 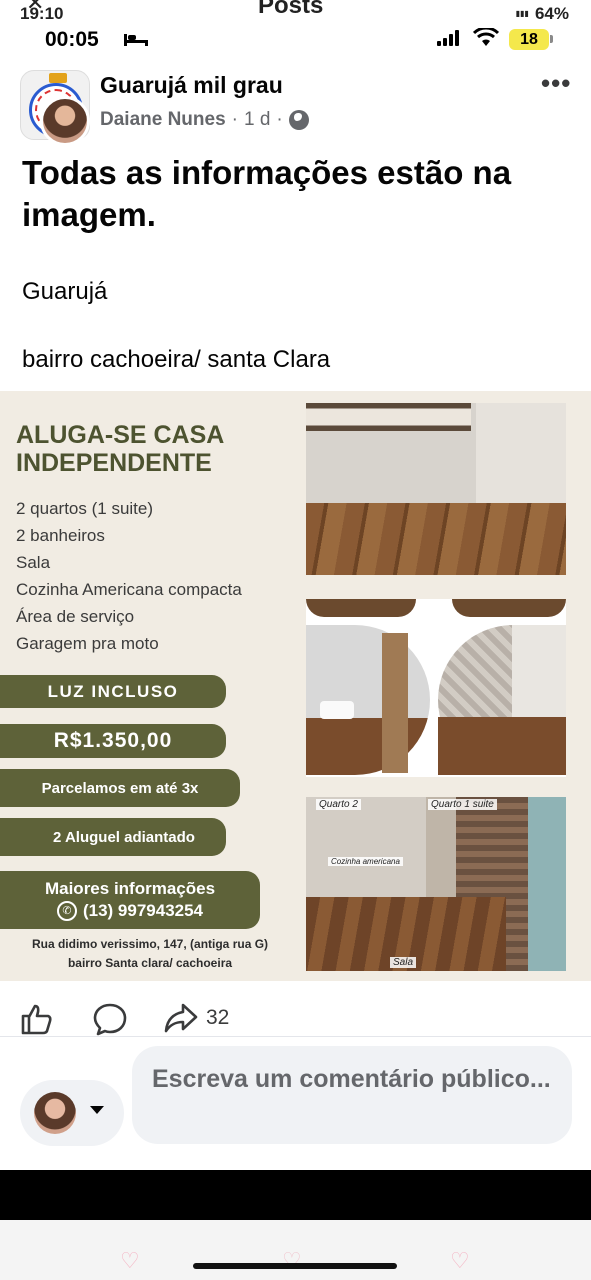 I want to click on background-status-bar: ✕ 19:10 Posts ▮▮▮ 64%, so click(x=295, y=11).